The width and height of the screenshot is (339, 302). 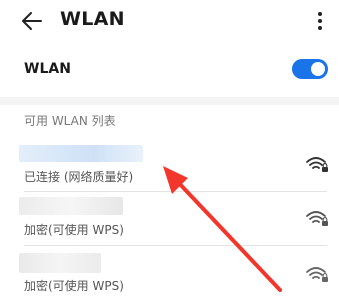 What do you see at coordinates (47, 69) in the screenshot?
I see `wlan-toggle-label: WLAN` at bounding box center [47, 69].